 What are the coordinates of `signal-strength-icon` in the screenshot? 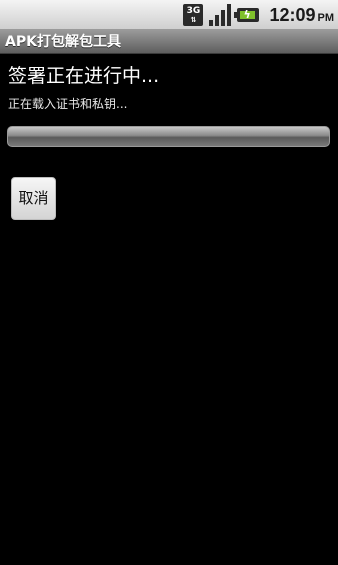 It's located at (220, 15).